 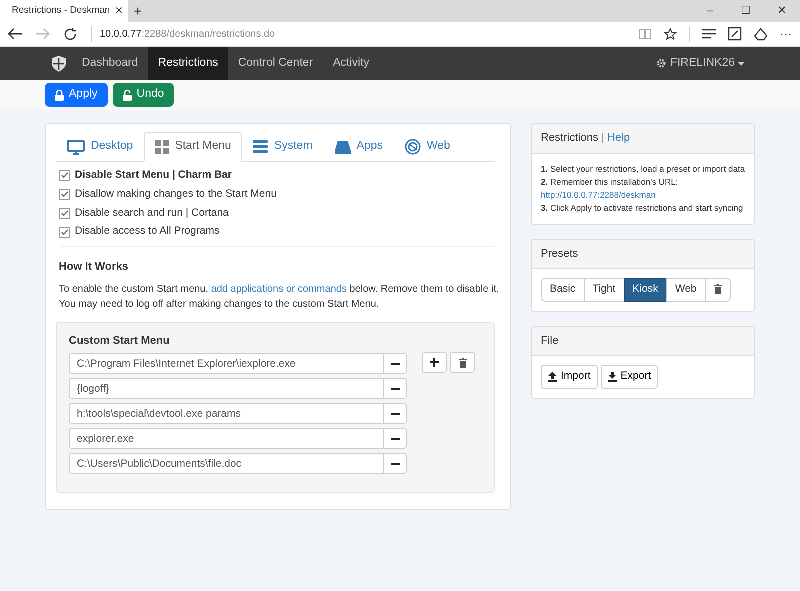 What do you see at coordinates (428, 147) in the screenshot?
I see `tab: Web` at bounding box center [428, 147].